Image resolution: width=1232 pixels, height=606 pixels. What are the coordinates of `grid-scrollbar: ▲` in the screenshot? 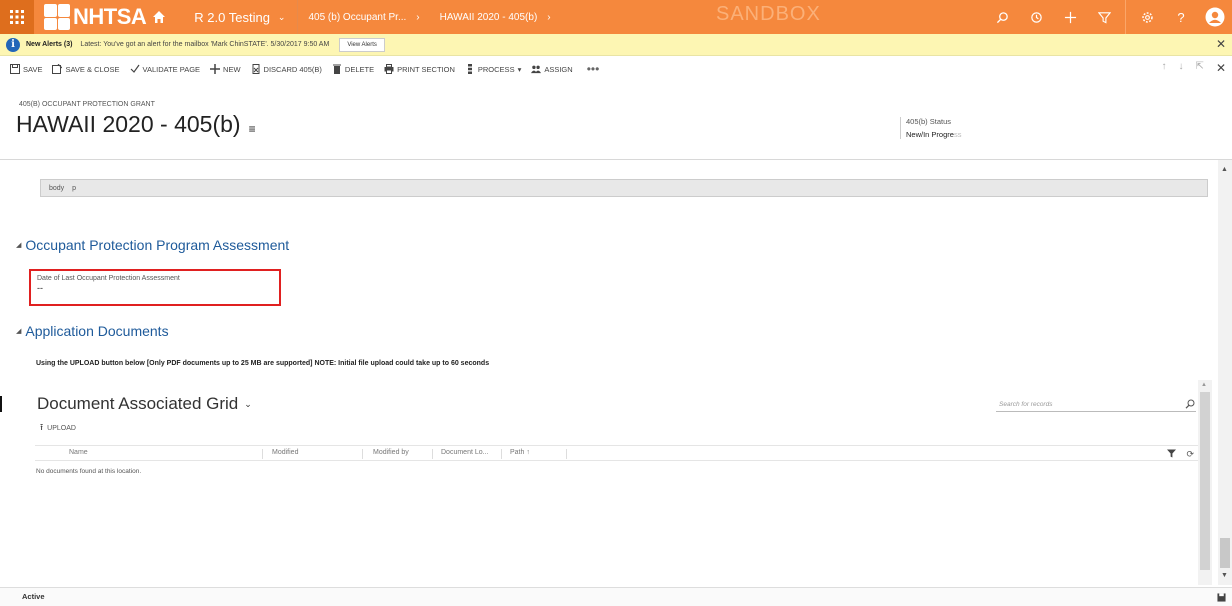 It's located at (1205, 482).